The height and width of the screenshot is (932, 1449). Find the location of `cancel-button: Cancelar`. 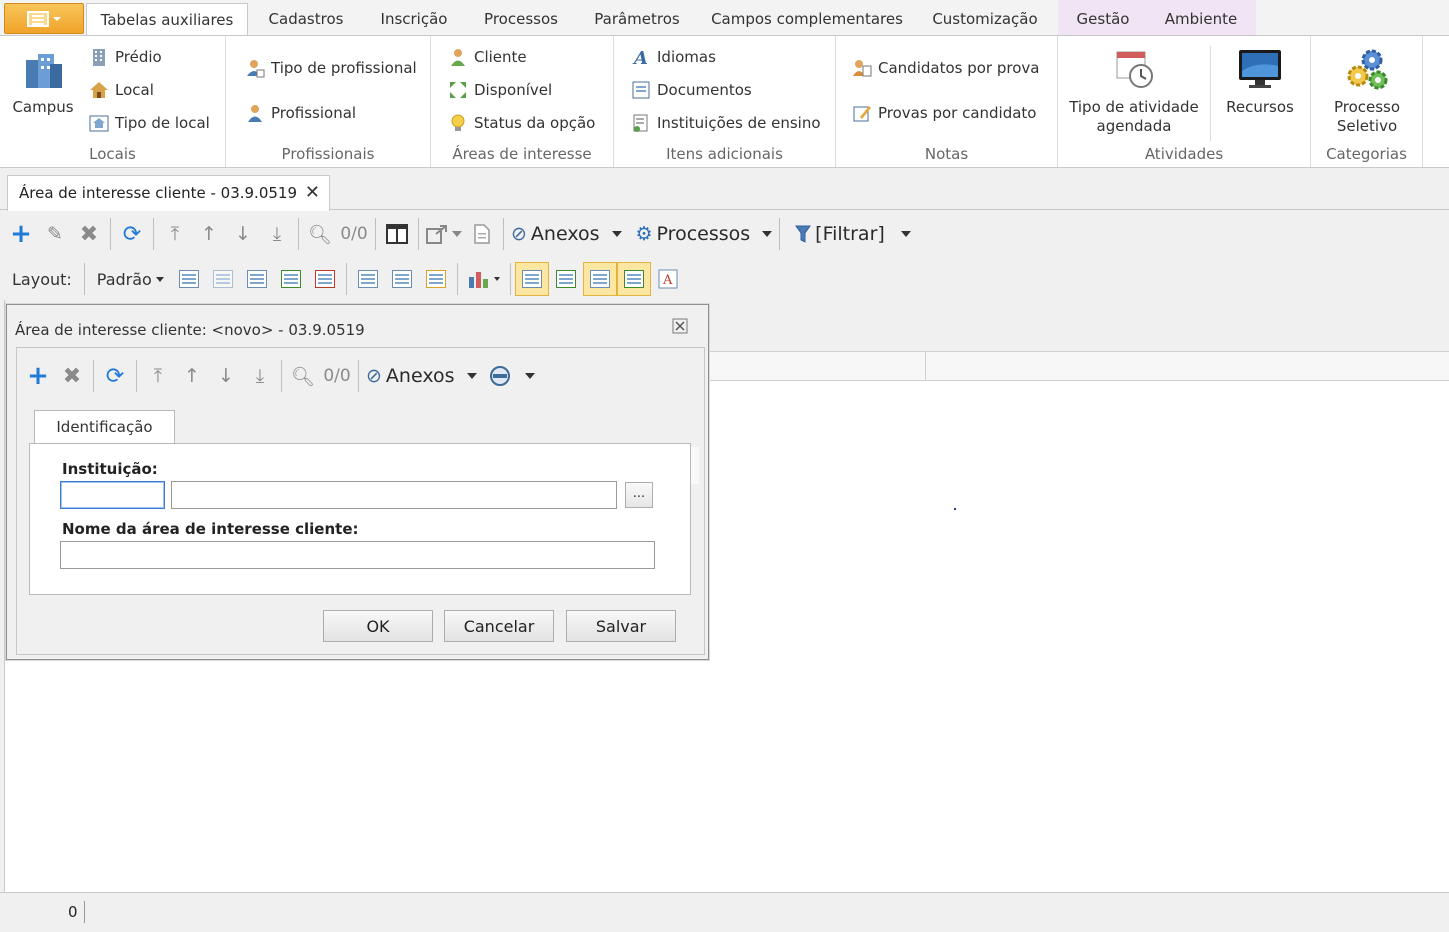

cancel-button: Cancelar is located at coordinates (499, 626).